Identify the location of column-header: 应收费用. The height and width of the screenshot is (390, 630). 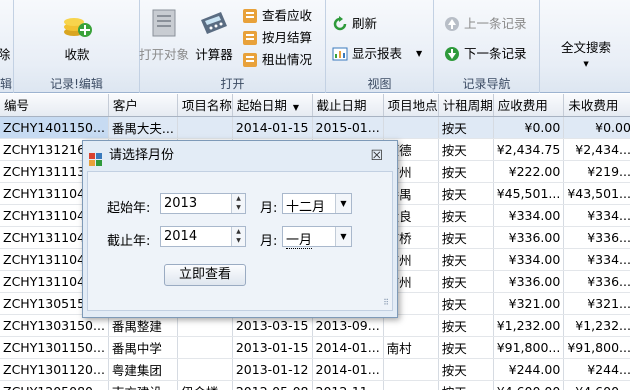
(529, 105).